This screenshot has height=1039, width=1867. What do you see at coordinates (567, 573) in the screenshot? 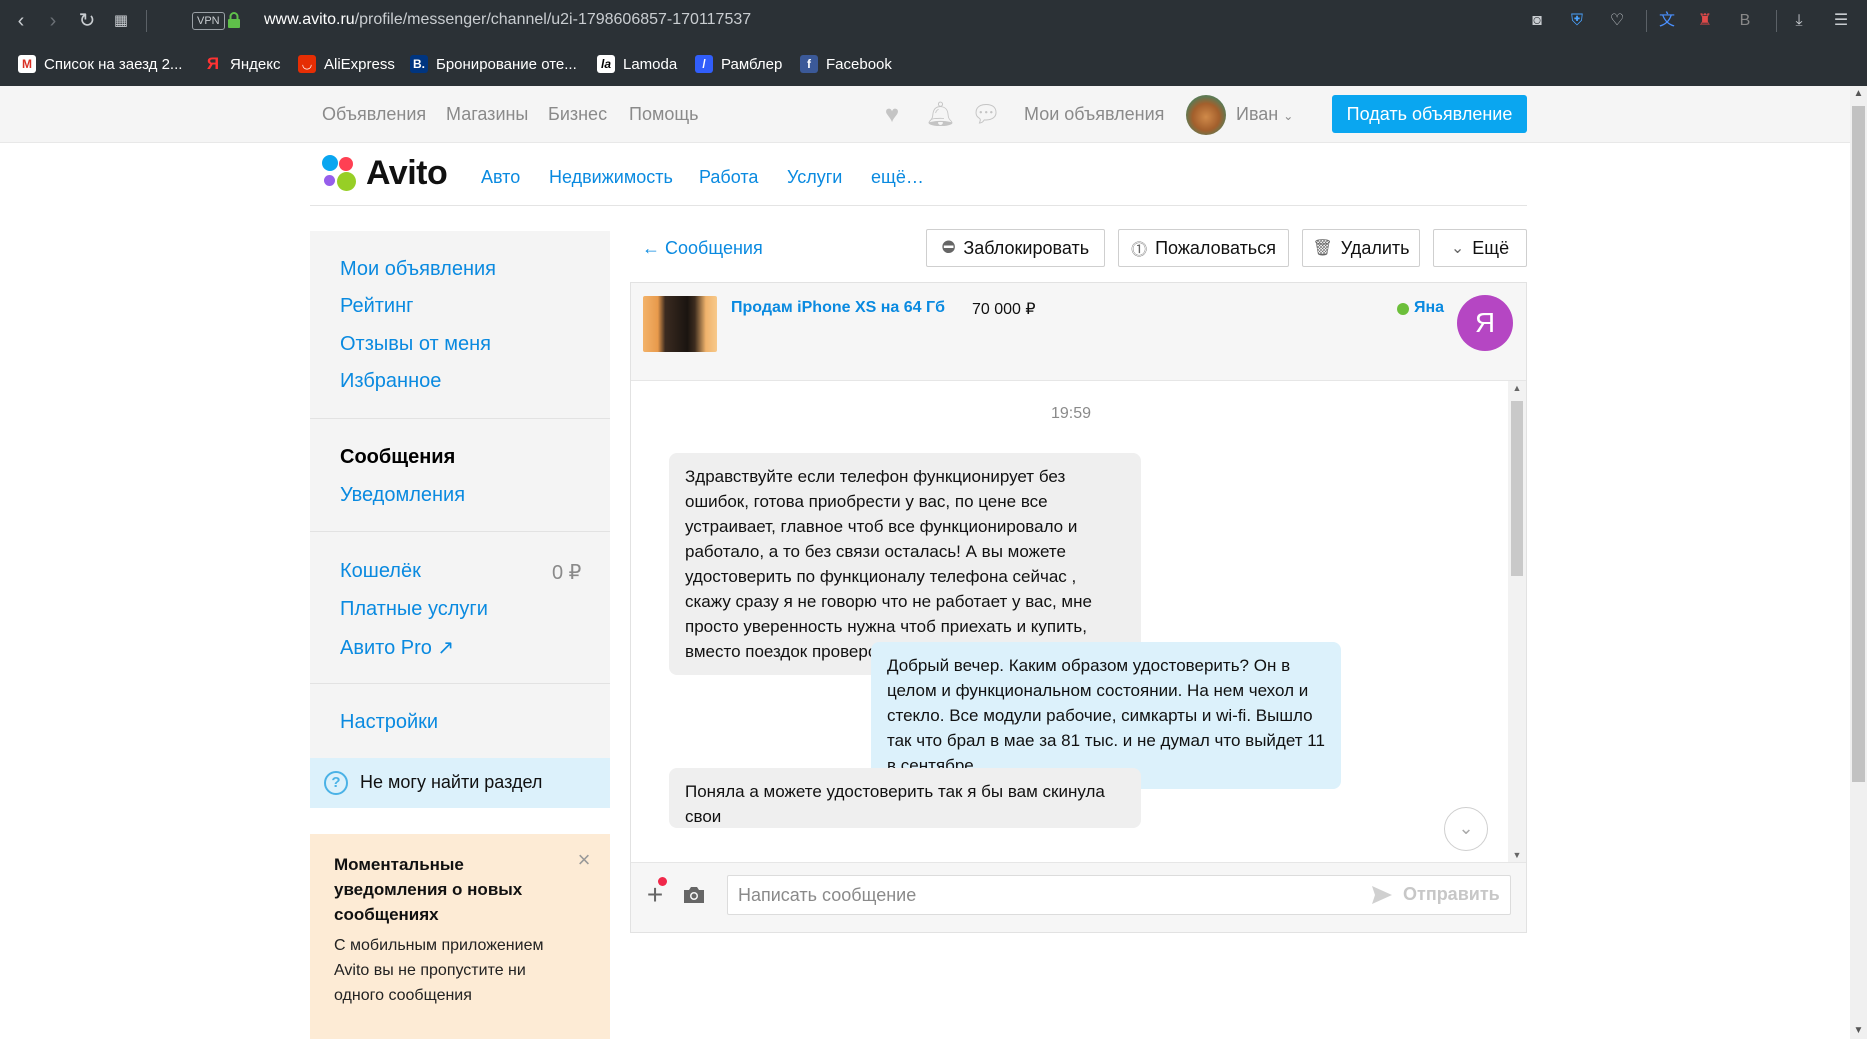
I see `wallet-balance: 0 ₽` at bounding box center [567, 573].